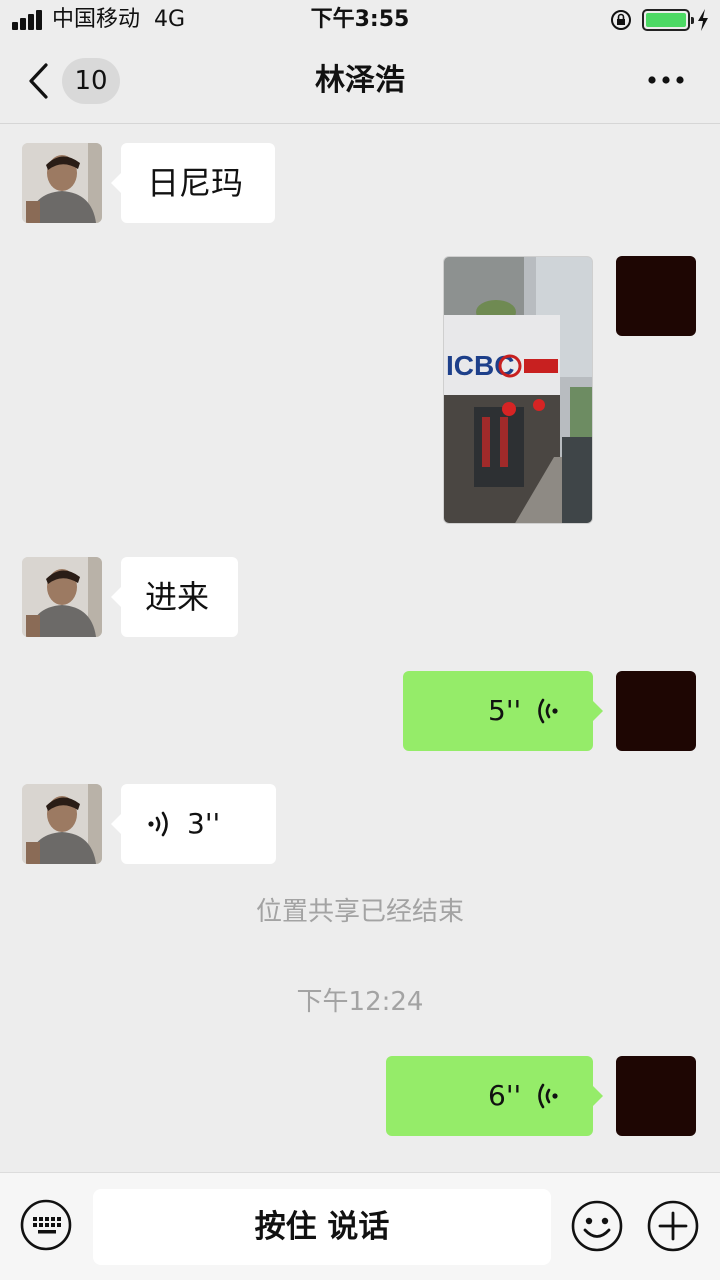 This screenshot has width=720, height=1280. What do you see at coordinates (359, 912) in the screenshot?
I see `system-notice: 位置共享已经结束` at bounding box center [359, 912].